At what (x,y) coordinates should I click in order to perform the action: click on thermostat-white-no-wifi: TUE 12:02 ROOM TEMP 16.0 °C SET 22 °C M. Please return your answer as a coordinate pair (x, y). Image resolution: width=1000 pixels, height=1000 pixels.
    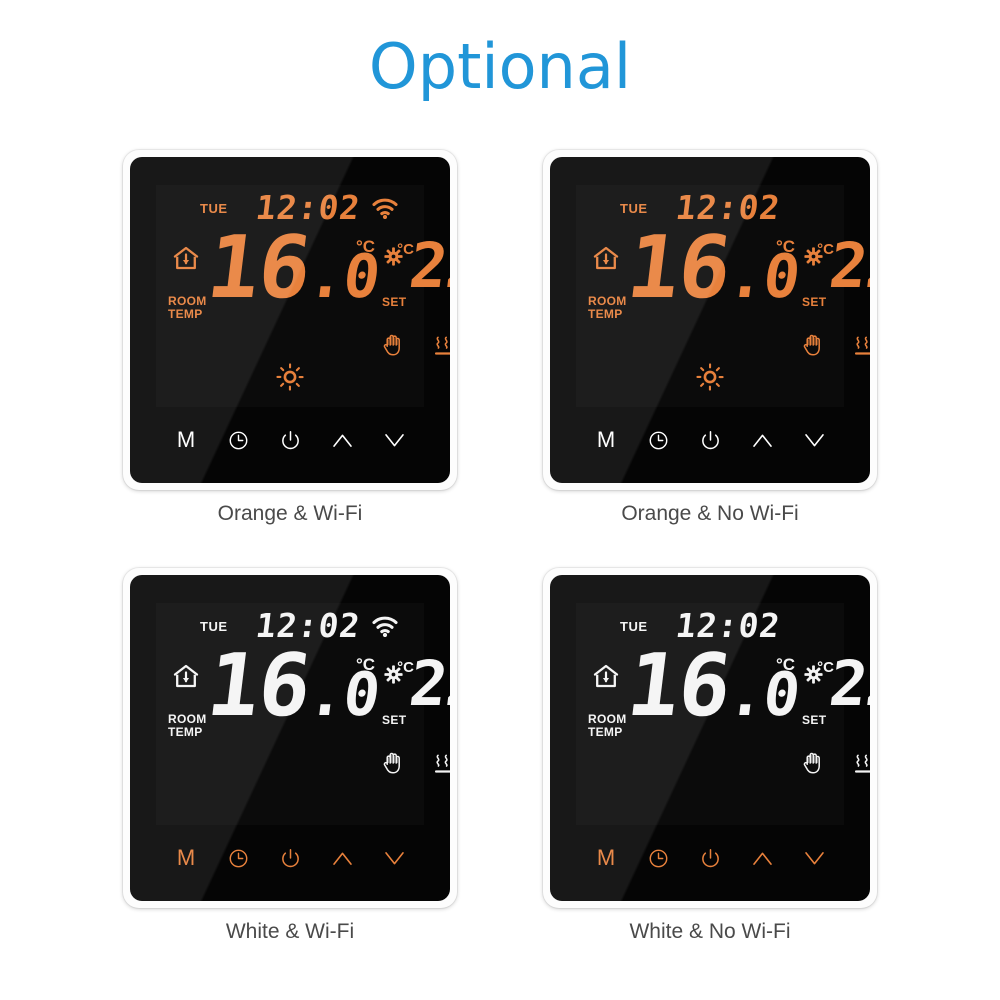
    Looking at the image, I should click on (710, 738).